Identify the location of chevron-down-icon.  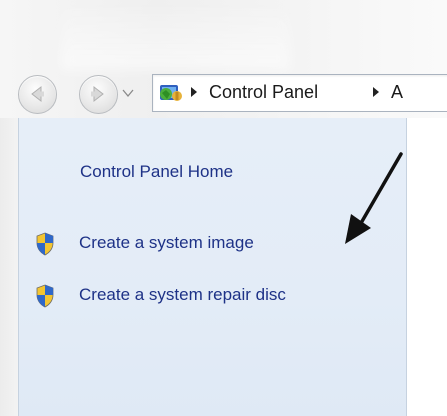
(128, 93).